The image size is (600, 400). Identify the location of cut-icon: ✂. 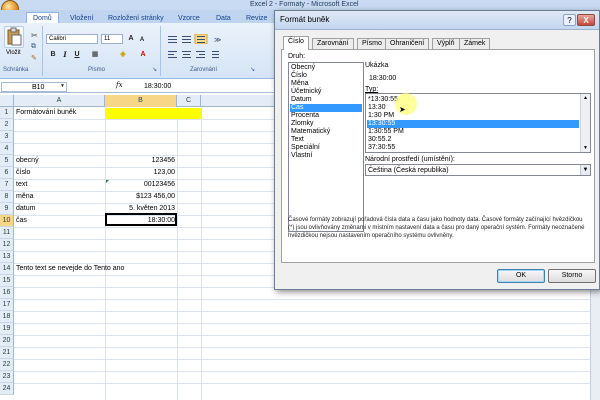
(34, 35).